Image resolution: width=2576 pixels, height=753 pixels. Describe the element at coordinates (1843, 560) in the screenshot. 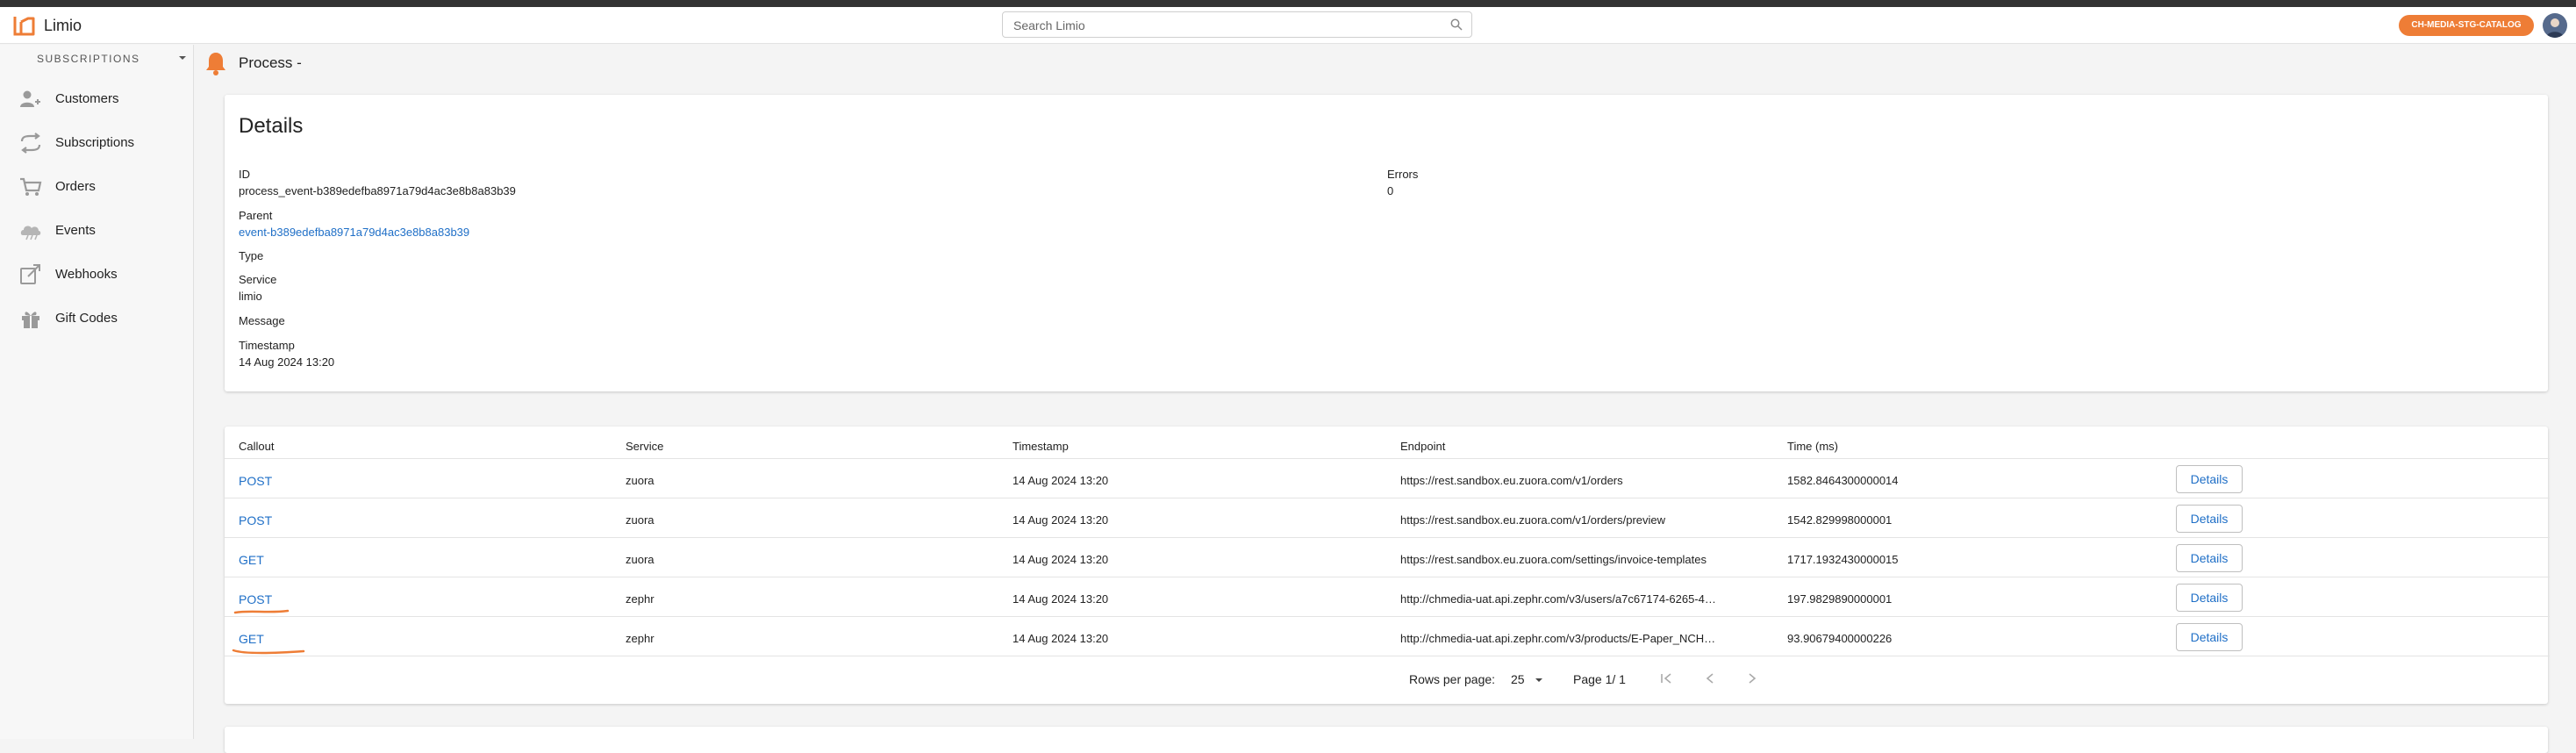

I see `callout-time: 1717.1932430000015` at that location.